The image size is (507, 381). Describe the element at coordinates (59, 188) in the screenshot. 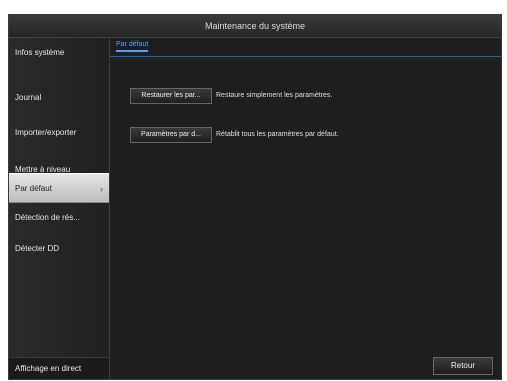

I see `sidebar-item-par-defaut: Par défaut ›` at that location.